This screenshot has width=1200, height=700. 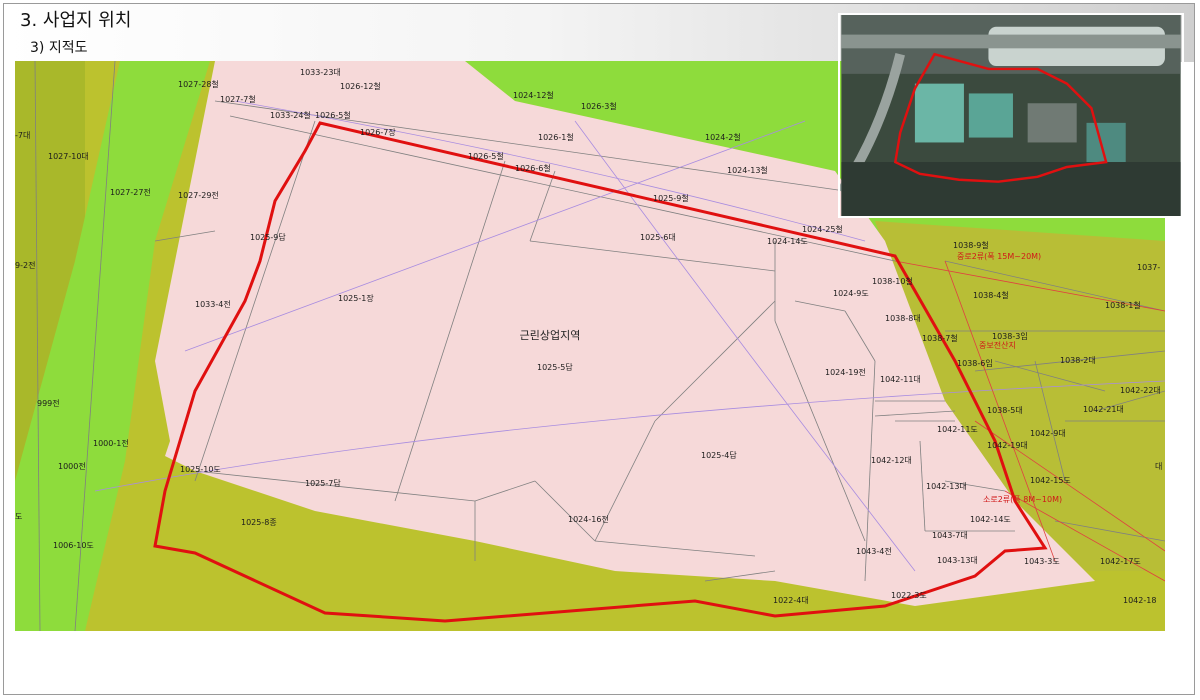 What do you see at coordinates (747, 170) in the screenshot?
I see `parcel-label: 1024-13철` at bounding box center [747, 170].